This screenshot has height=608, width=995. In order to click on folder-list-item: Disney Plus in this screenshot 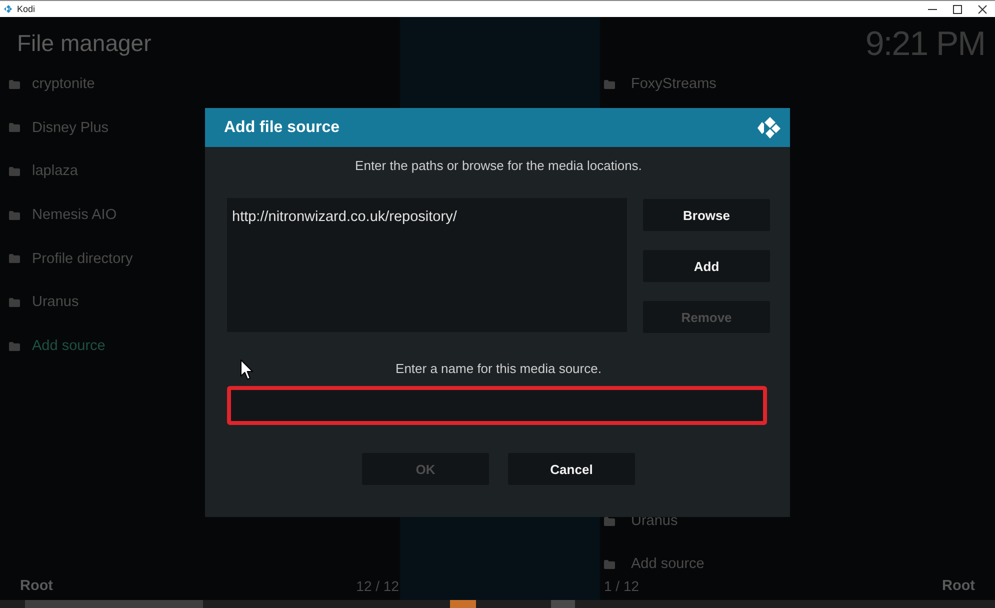, I will do `click(59, 128)`.